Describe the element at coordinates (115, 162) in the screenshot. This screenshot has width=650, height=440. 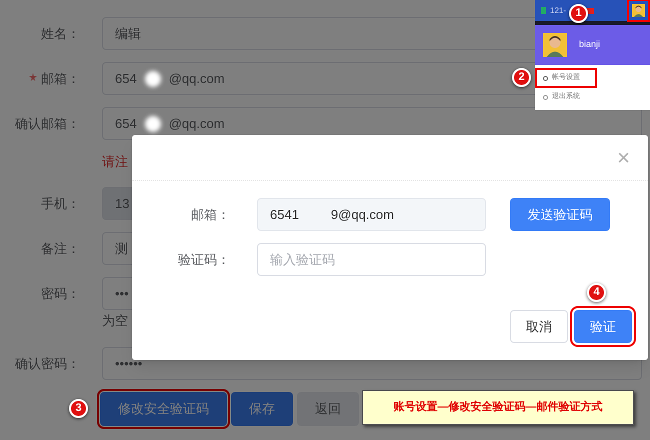
I see `notice-text: 请注` at that location.